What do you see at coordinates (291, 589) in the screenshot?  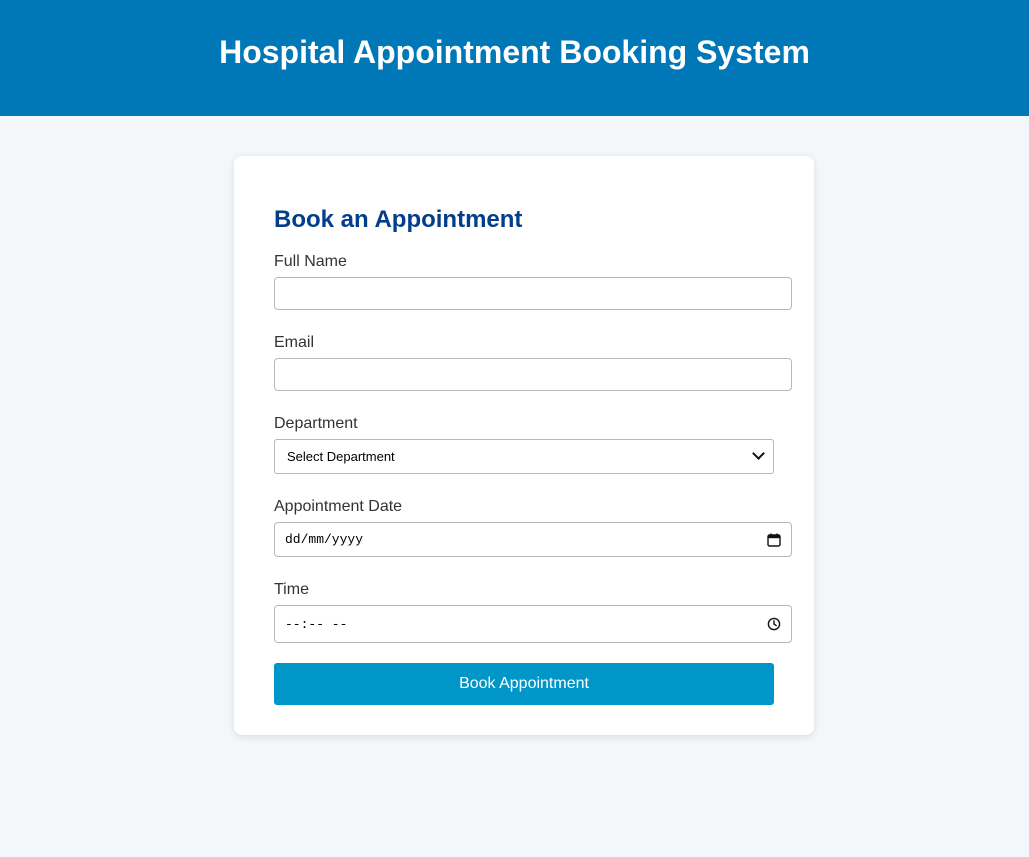 I see `time-label: Time` at bounding box center [291, 589].